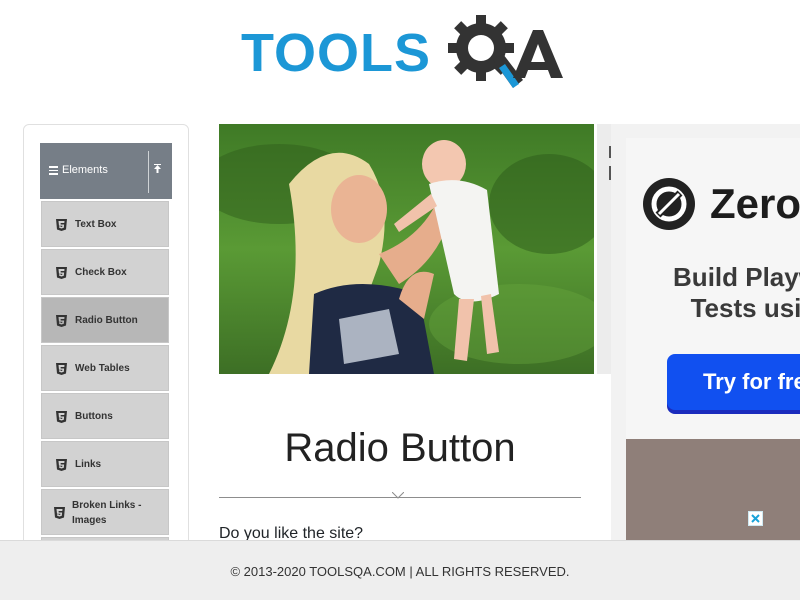  Describe the element at coordinates (538, 54) in the screenshot. I see `logo-a-glyph` at that location.